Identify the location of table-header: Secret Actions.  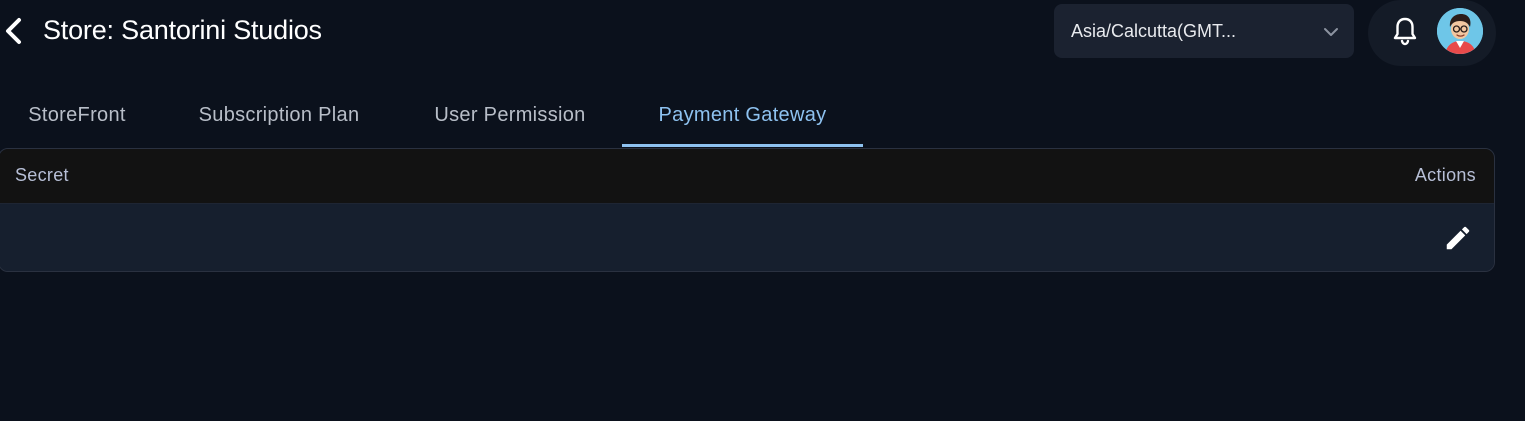
(747, 176).